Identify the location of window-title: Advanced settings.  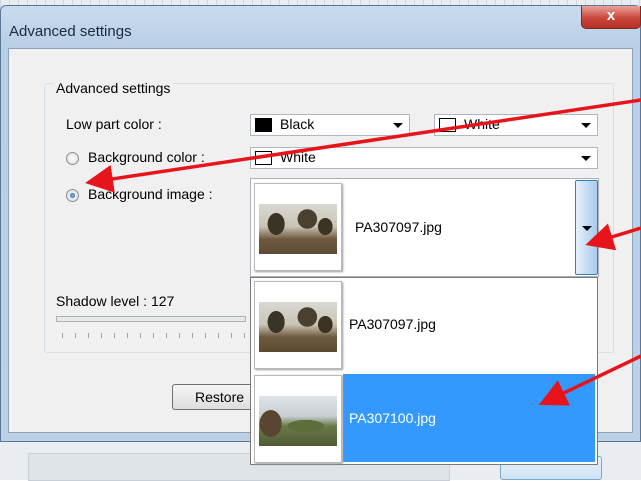
(70, 31).